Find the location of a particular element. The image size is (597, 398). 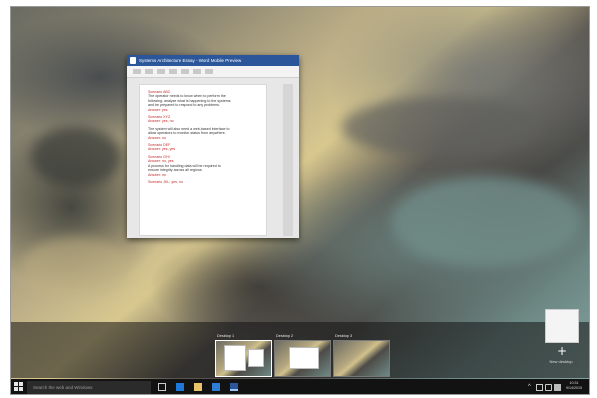

desktop-label: Desktop 3 is located at coordinates (344, 336).